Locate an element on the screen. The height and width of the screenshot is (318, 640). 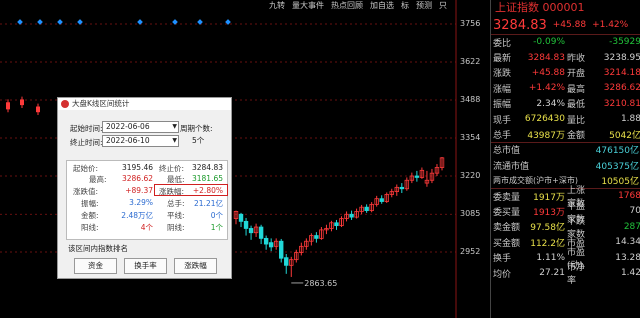
quote-value: 1917万 is located at coordinates (549, 197).